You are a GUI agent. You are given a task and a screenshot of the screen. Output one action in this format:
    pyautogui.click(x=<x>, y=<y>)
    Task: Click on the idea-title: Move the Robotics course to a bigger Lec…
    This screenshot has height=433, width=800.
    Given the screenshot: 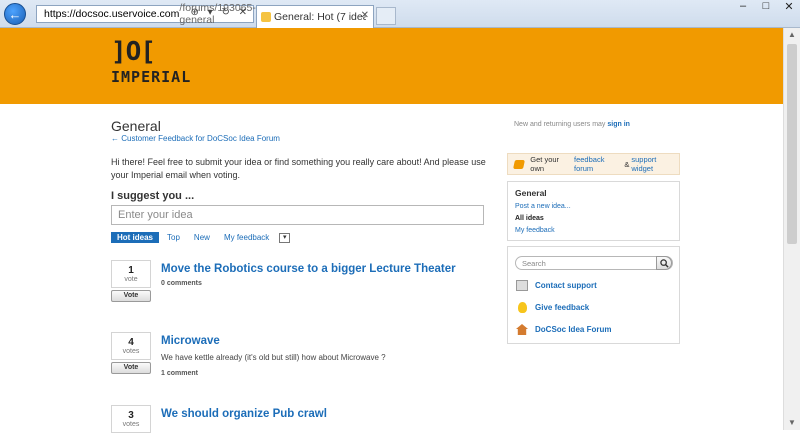 What is the action you would take?
    pyautogui.click(x=308, y=269)
    